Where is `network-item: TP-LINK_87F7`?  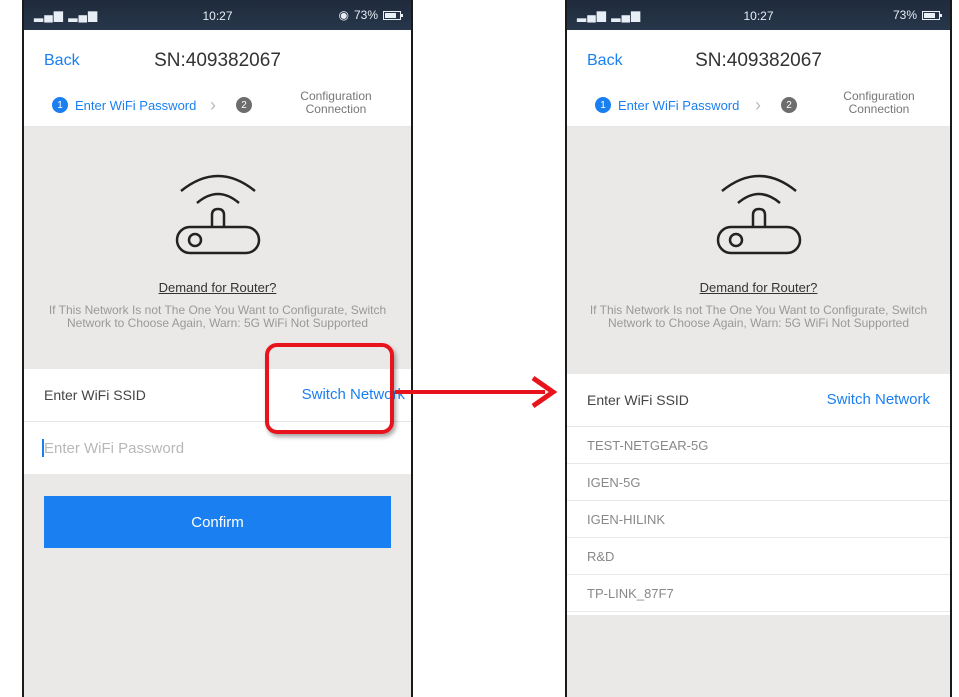
network-item: TP-LINK_87F7 is located at coordinates (758, 593).